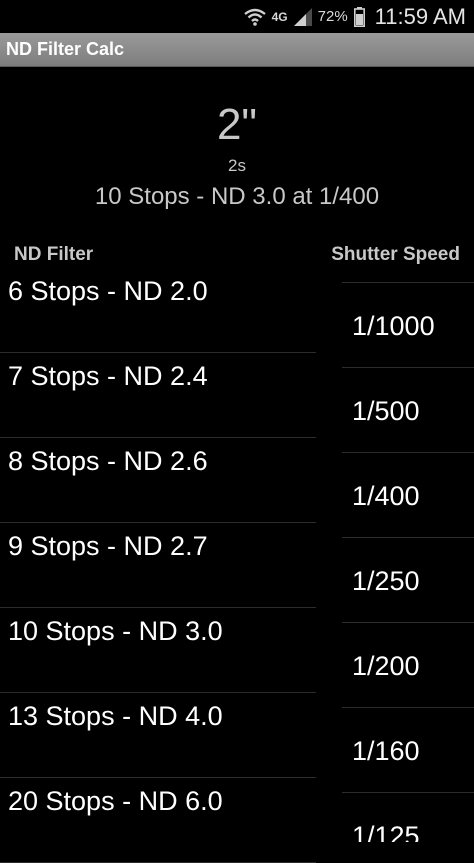 Image resolution: width=474 pixels, height=863 pixels. What do you see at coordinates (332, 16) in the screenshot?
I see `battery-percent: 72%` at bounding box center [332, 16].